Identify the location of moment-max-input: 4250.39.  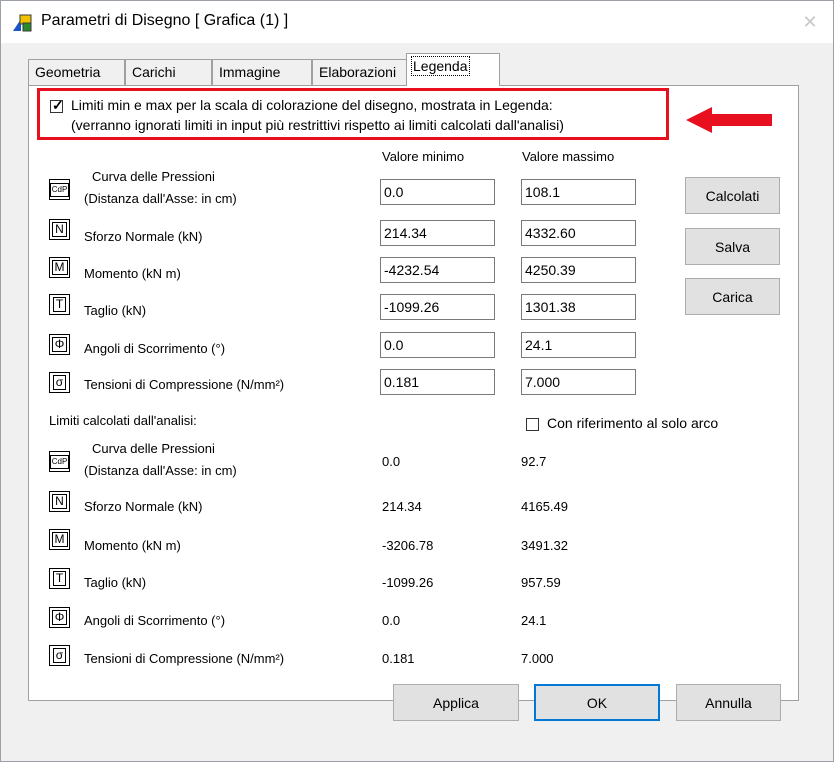
(578, 270).